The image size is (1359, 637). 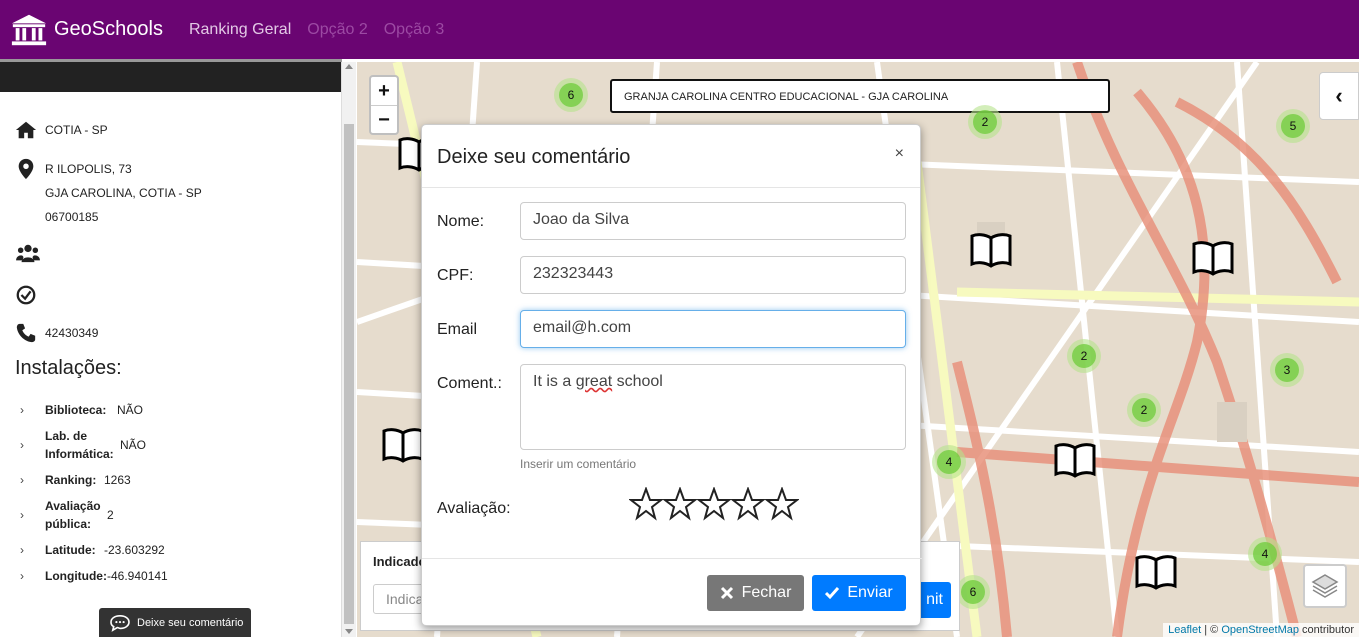 I want to click on layers-glyph, so click(x=1325, y=586).